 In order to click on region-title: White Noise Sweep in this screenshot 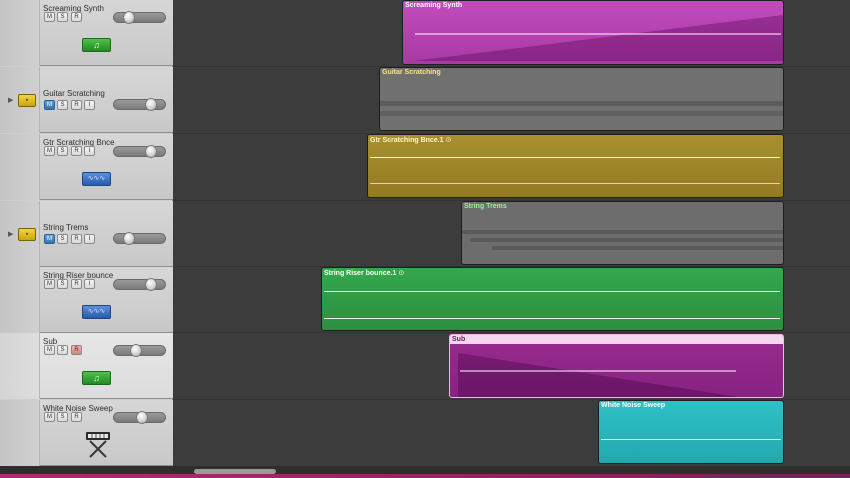, I will do `click(633, 405)`.